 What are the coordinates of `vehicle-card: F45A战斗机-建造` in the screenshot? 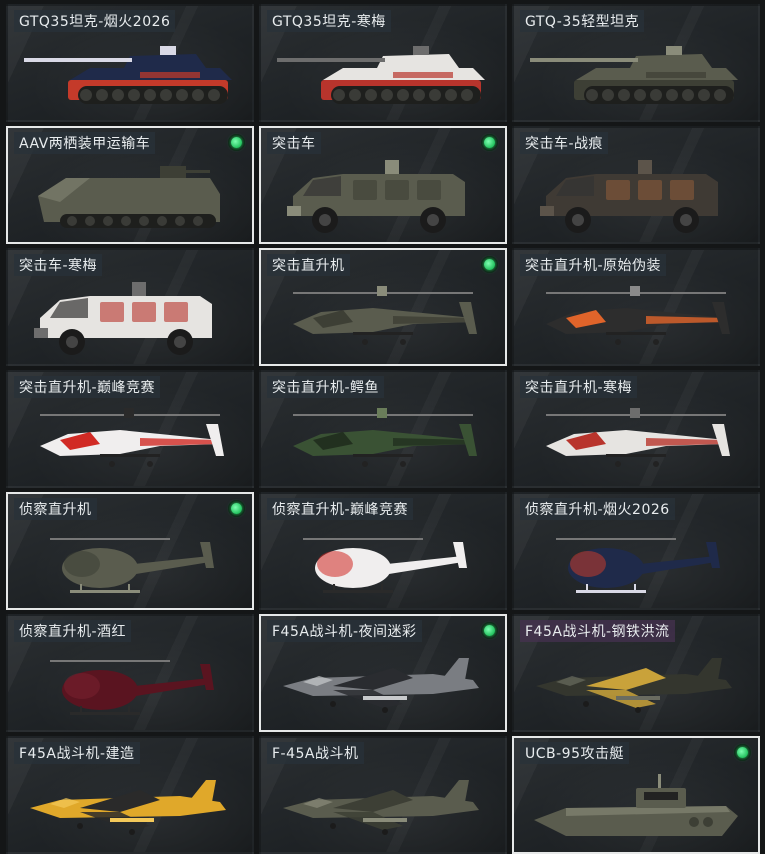 It's located at (130, 795).